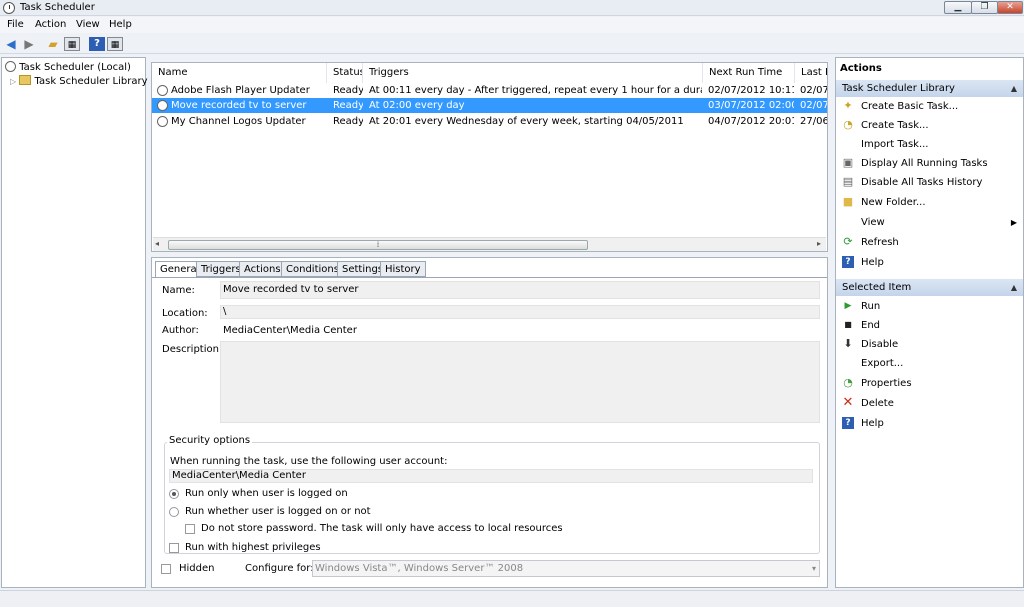 The image size is (1024, 607). I want to click on run-highest-privileges-label: Run with highest privileges, so click(253, 547).